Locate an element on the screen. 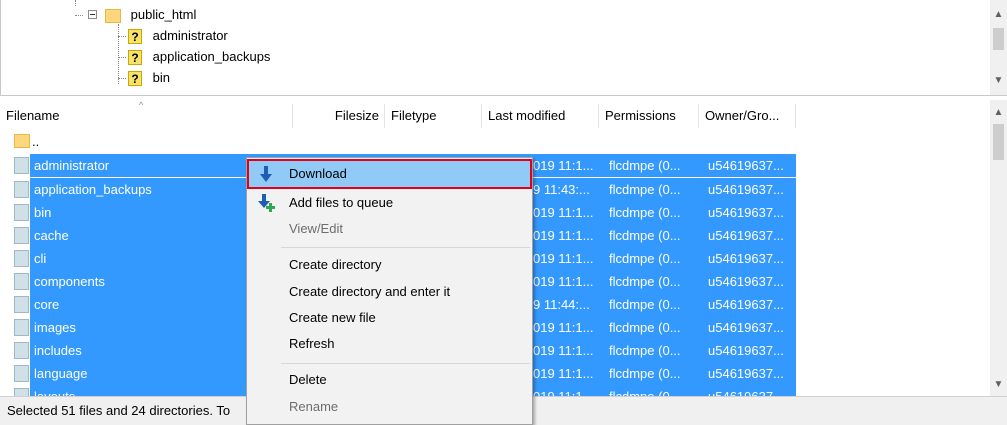 The image size is (1007, 425). menu-item-label: Create directory is located at coordinates (335, 264).